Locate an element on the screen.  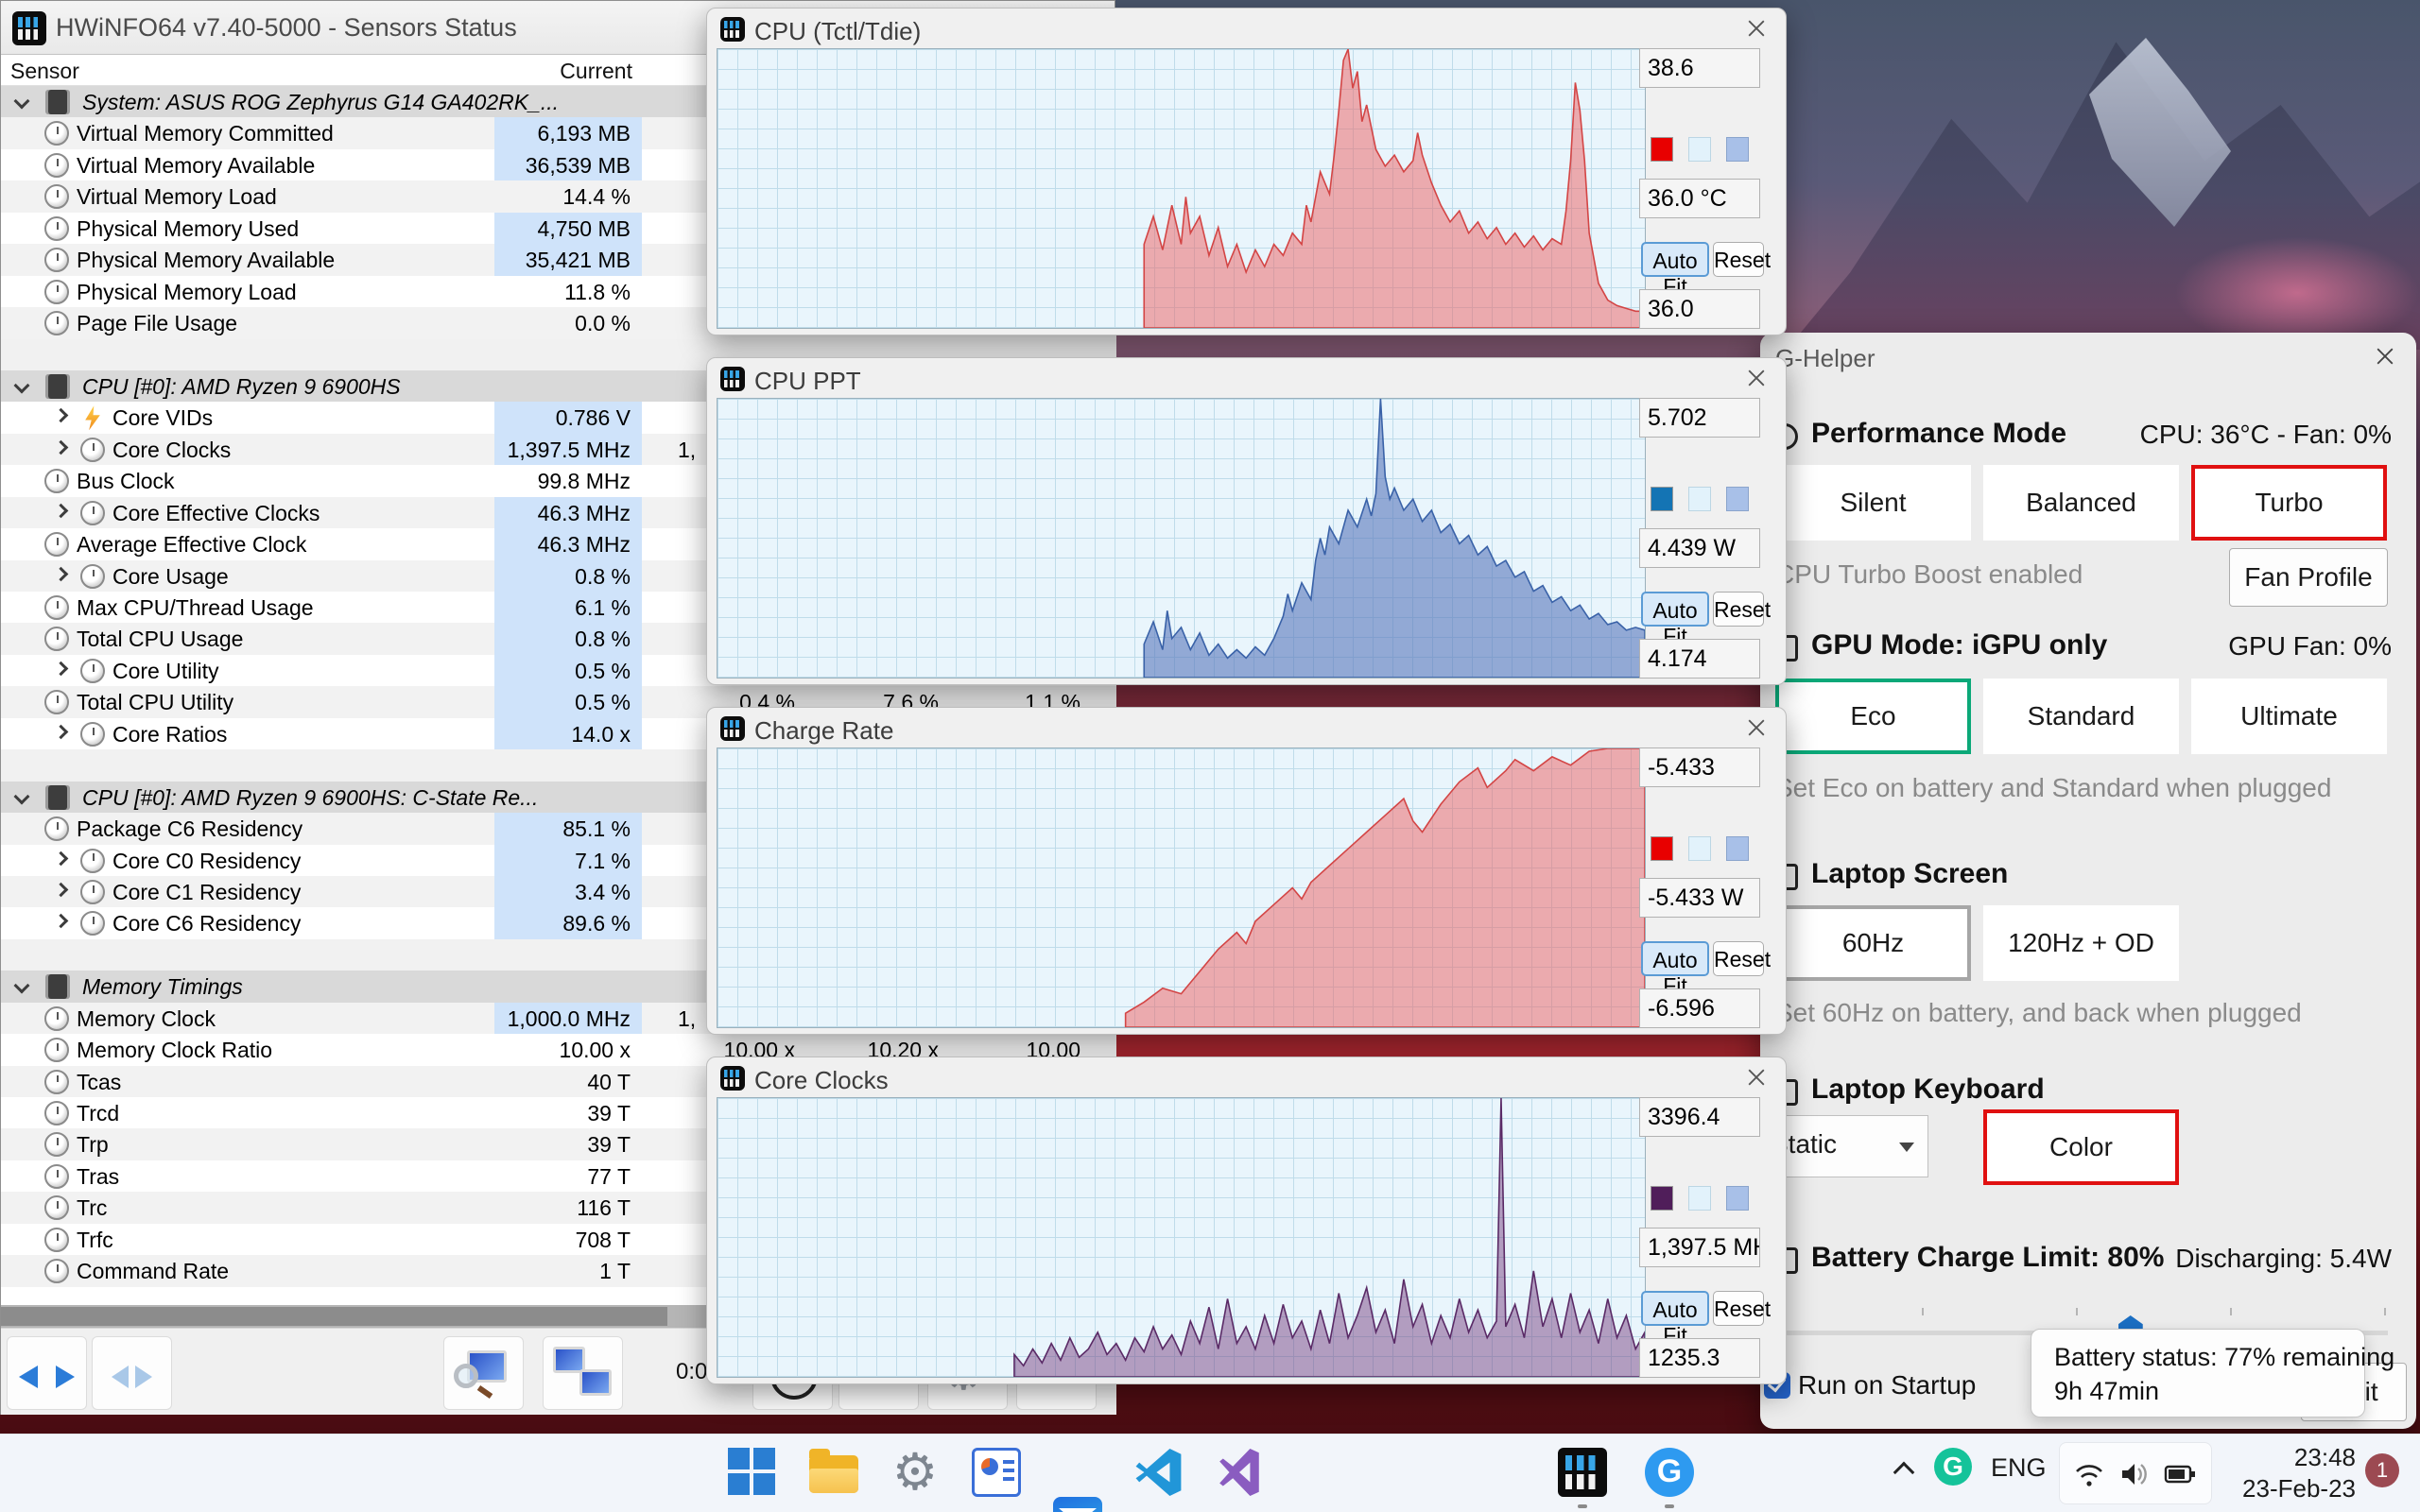
refresh-120hz-button: 120Hz + OD is located at coordinates (2081, 943).